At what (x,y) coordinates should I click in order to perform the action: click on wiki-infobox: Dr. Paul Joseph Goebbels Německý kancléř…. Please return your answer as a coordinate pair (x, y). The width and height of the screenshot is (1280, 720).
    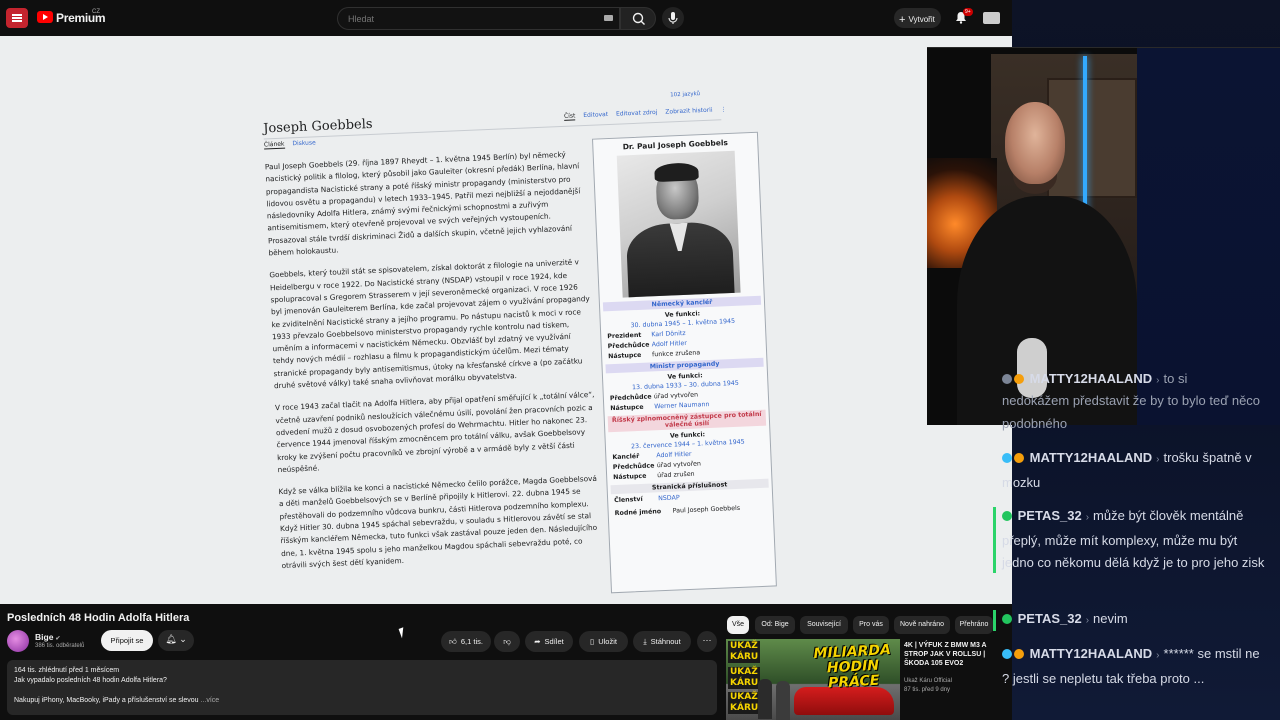
    Looking at the image, I should click on (684, 362).